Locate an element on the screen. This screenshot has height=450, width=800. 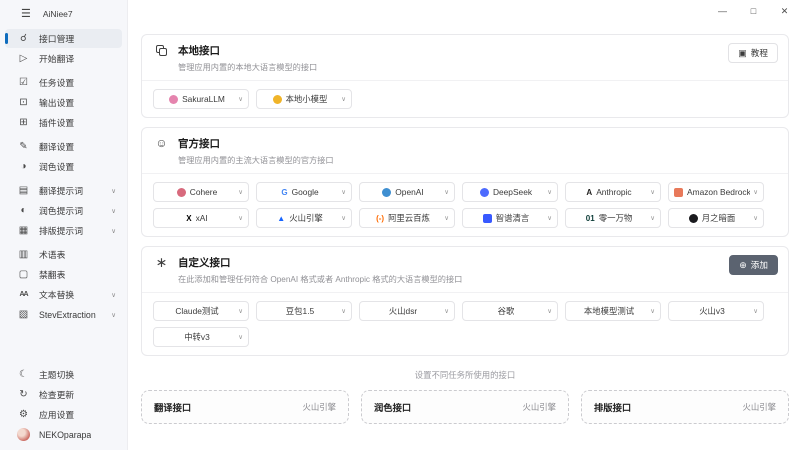
interface-name: 豆包1.5 is located at coordinates (300, 311).